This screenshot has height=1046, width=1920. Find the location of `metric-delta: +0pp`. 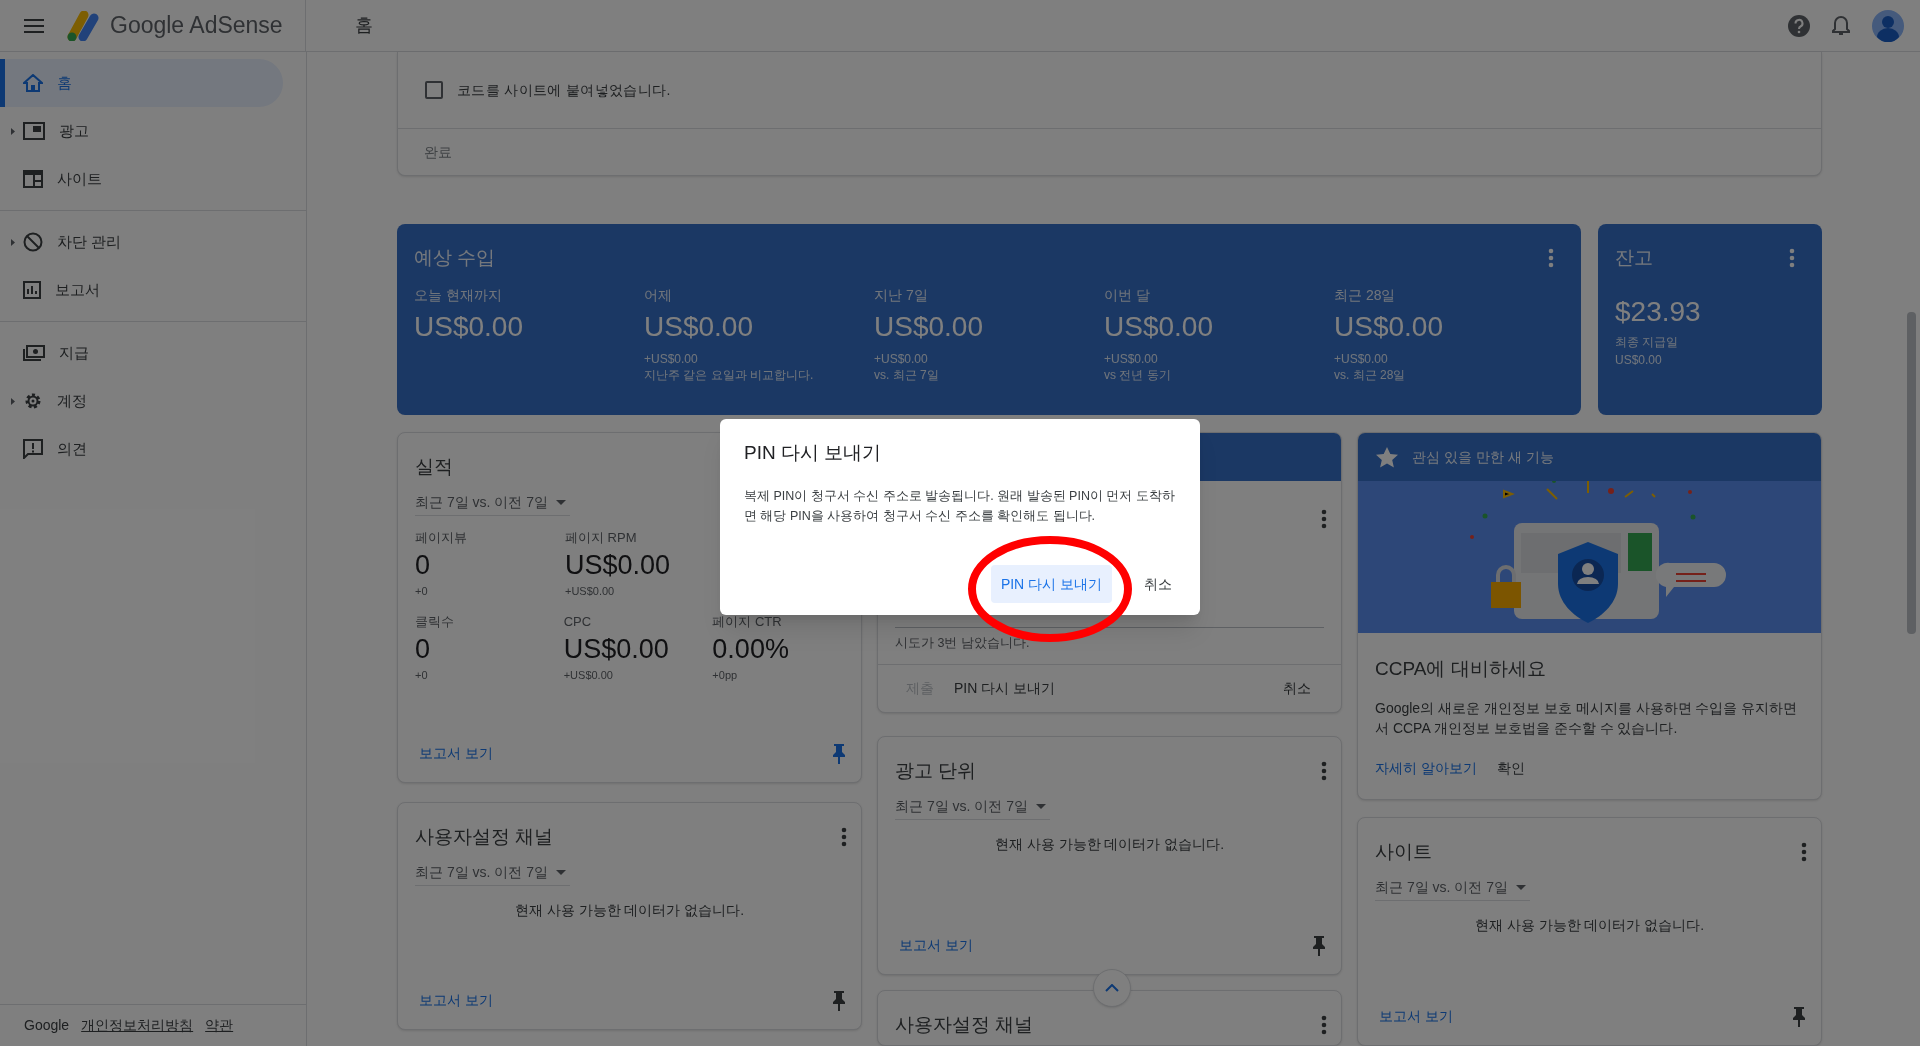

metric-delta: +0pp is located at coordinates (725, 675).